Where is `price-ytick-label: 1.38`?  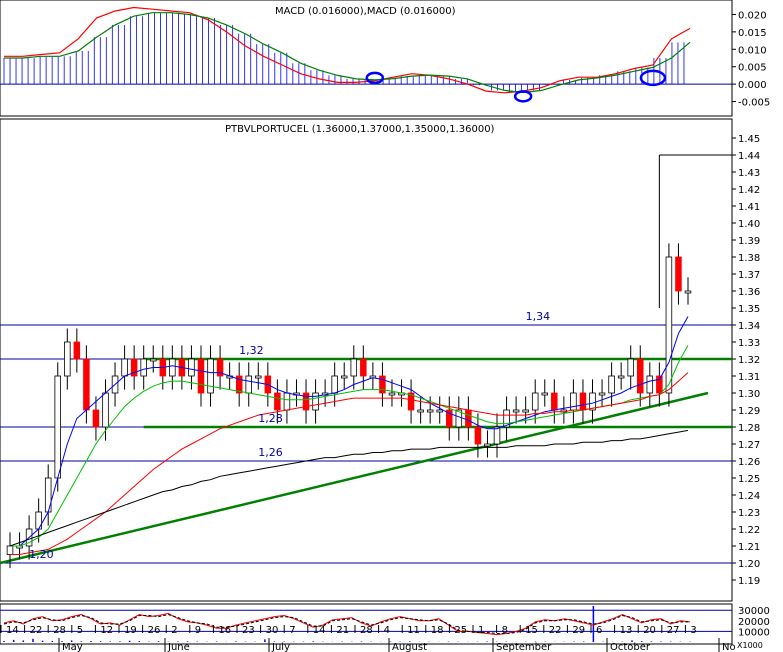
price-ytick-label: 1.38 is located at coordinates (749, 258).